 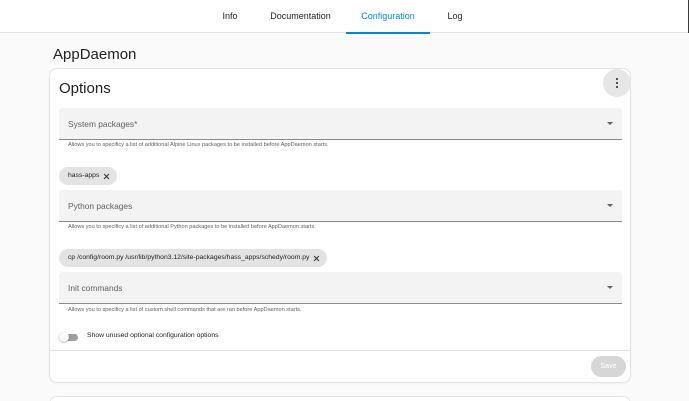 I want to click on python-packages-label: Python packages, so click(x=100, y=206).